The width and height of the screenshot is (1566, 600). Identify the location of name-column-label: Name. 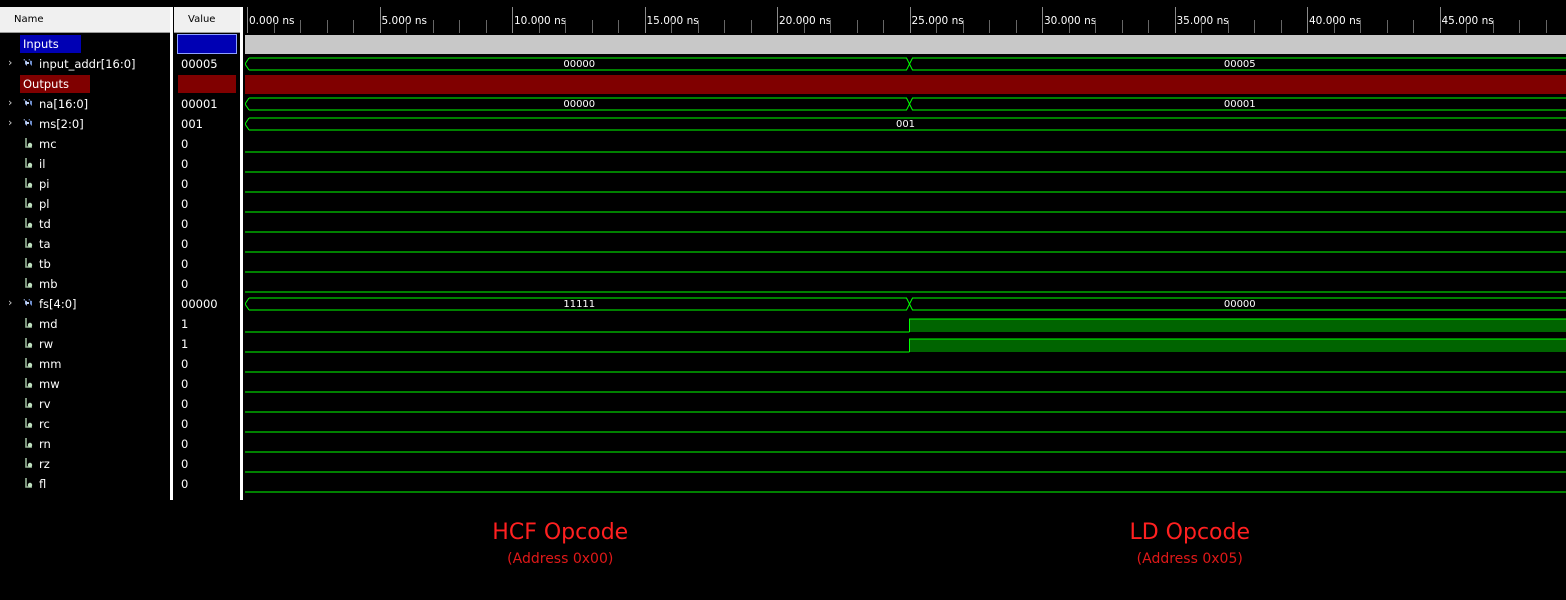
(29, 19).